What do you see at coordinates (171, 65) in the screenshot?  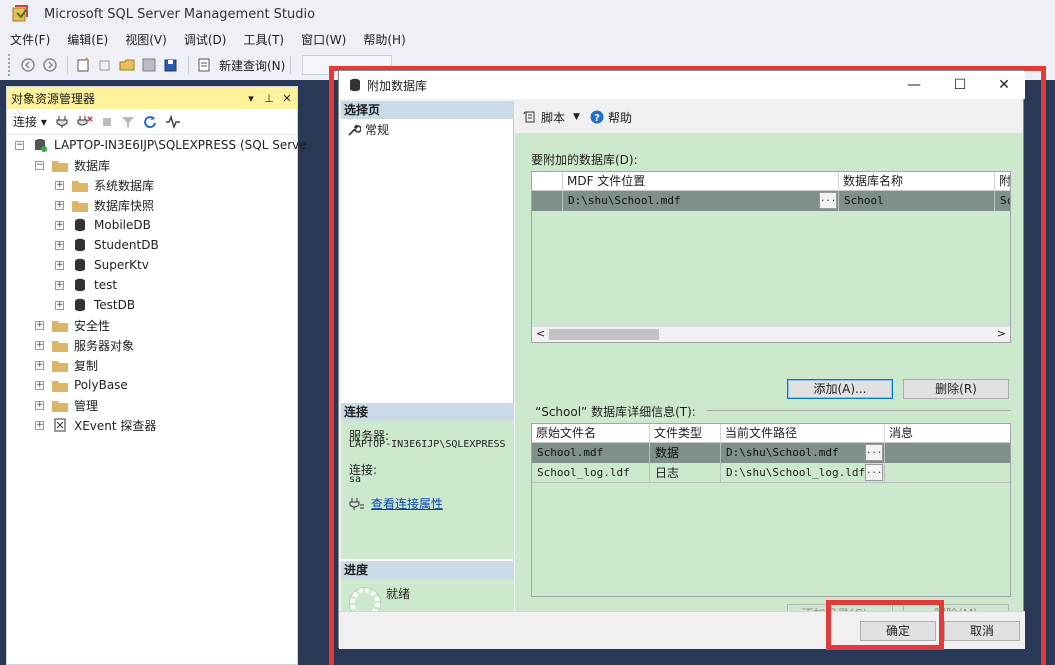 I see `save-all-icon` at bounding box center [171, 65].